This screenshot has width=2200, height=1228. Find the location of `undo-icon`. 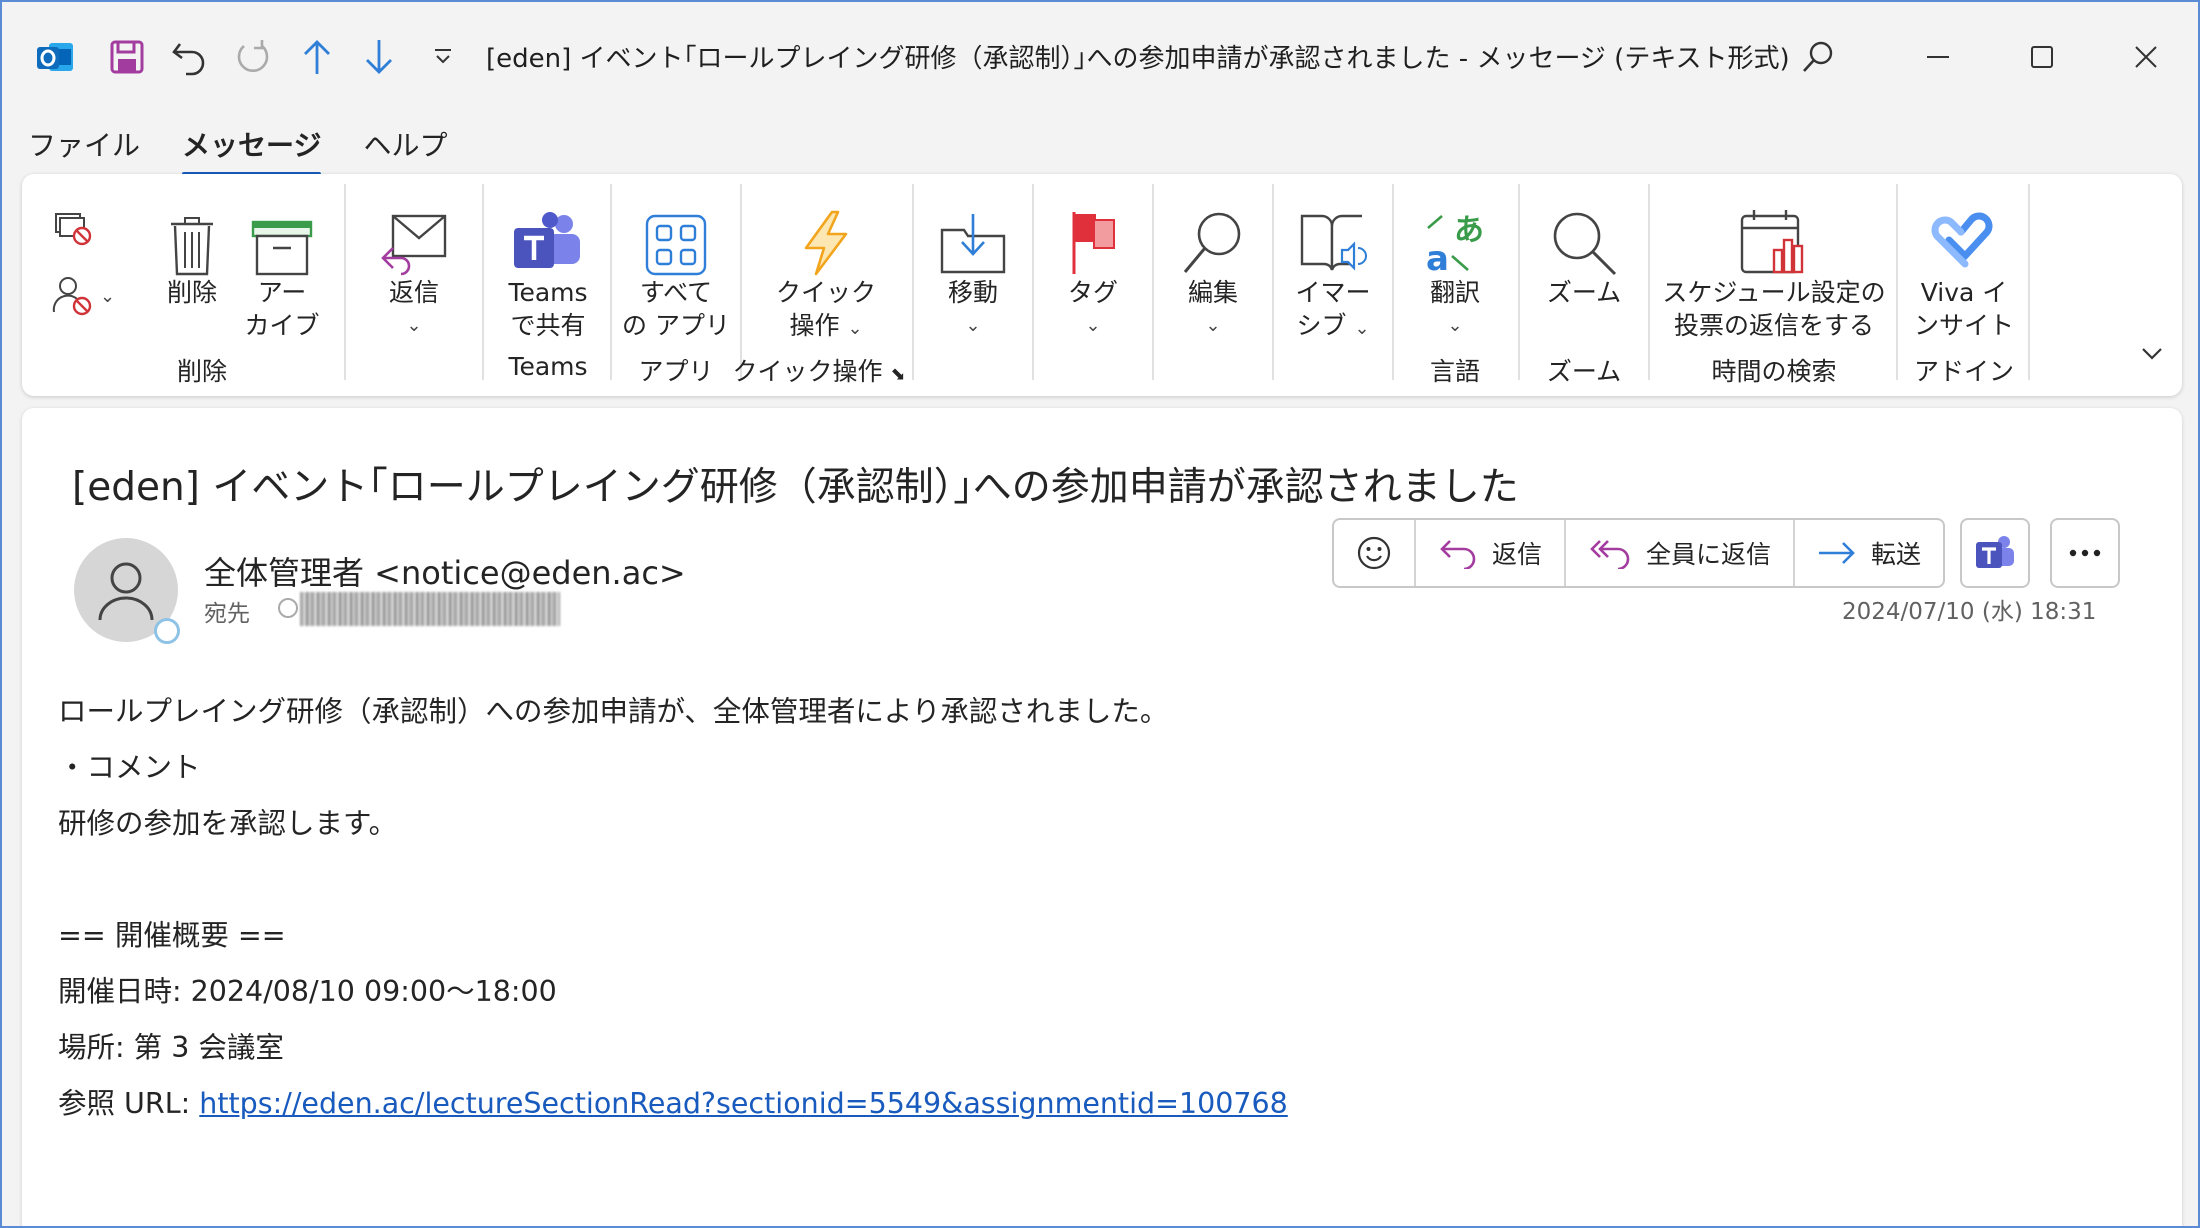

undo-icon is located at coordinates (189, 57).